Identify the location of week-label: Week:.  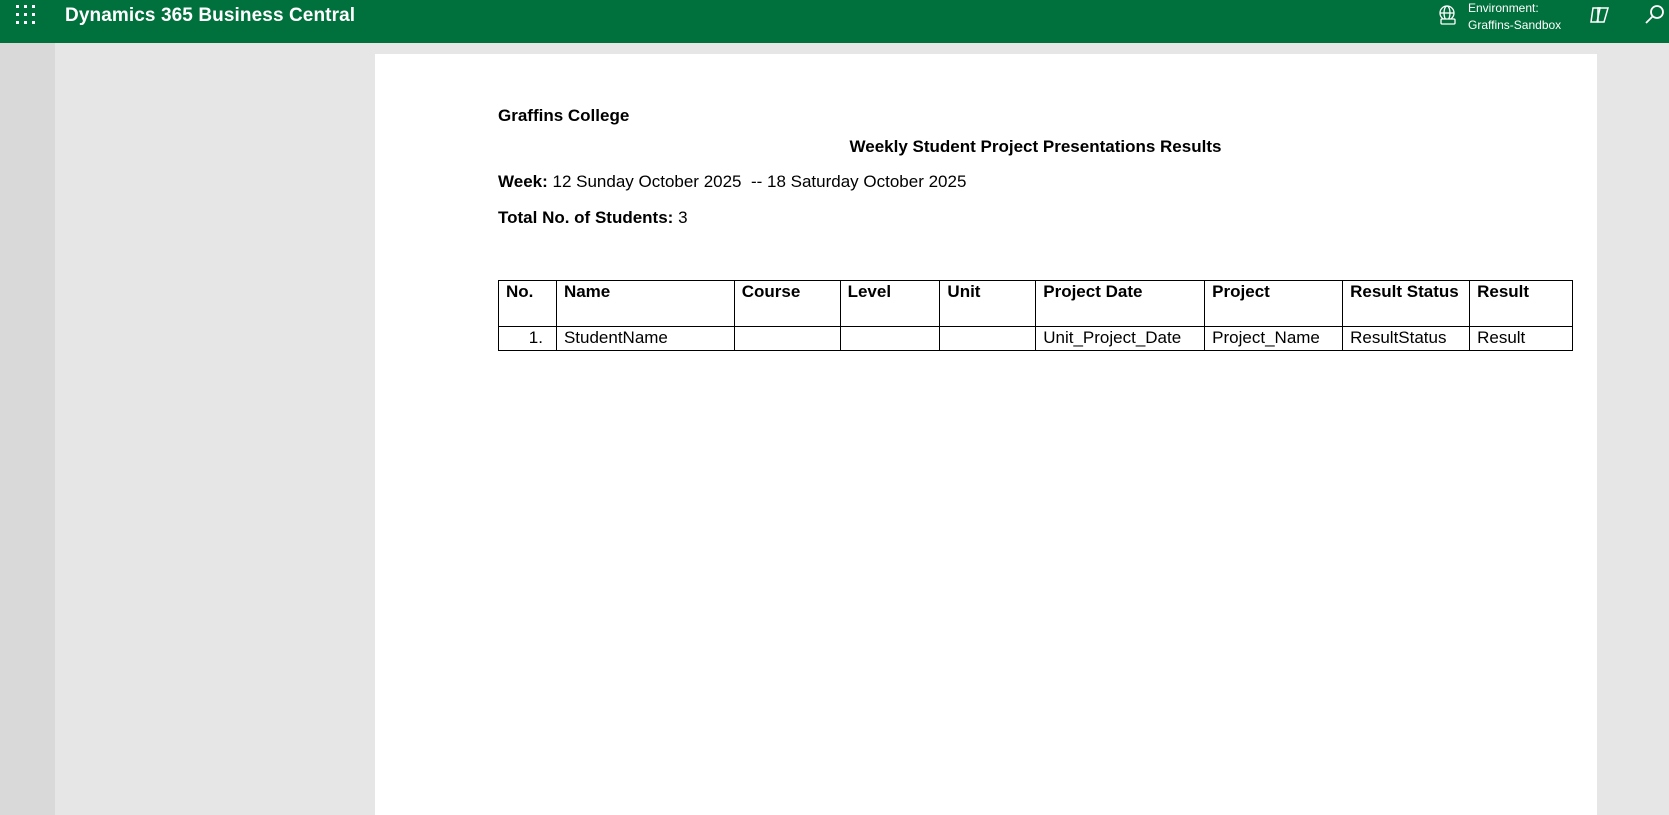
(523, 181).